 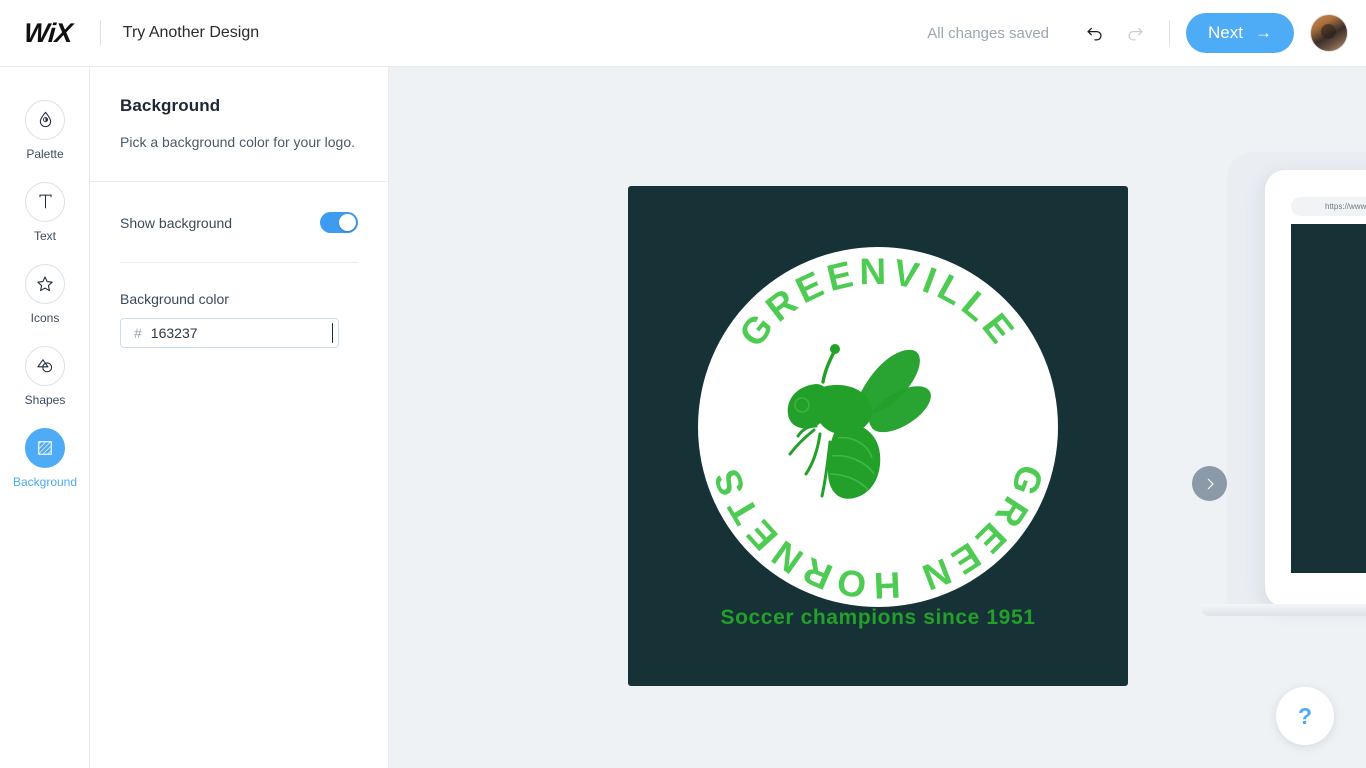 What do you see at coordinates (859, 421) in the screenshot?
I see `hornet-bee-icon` at bounding box center [859, 421].